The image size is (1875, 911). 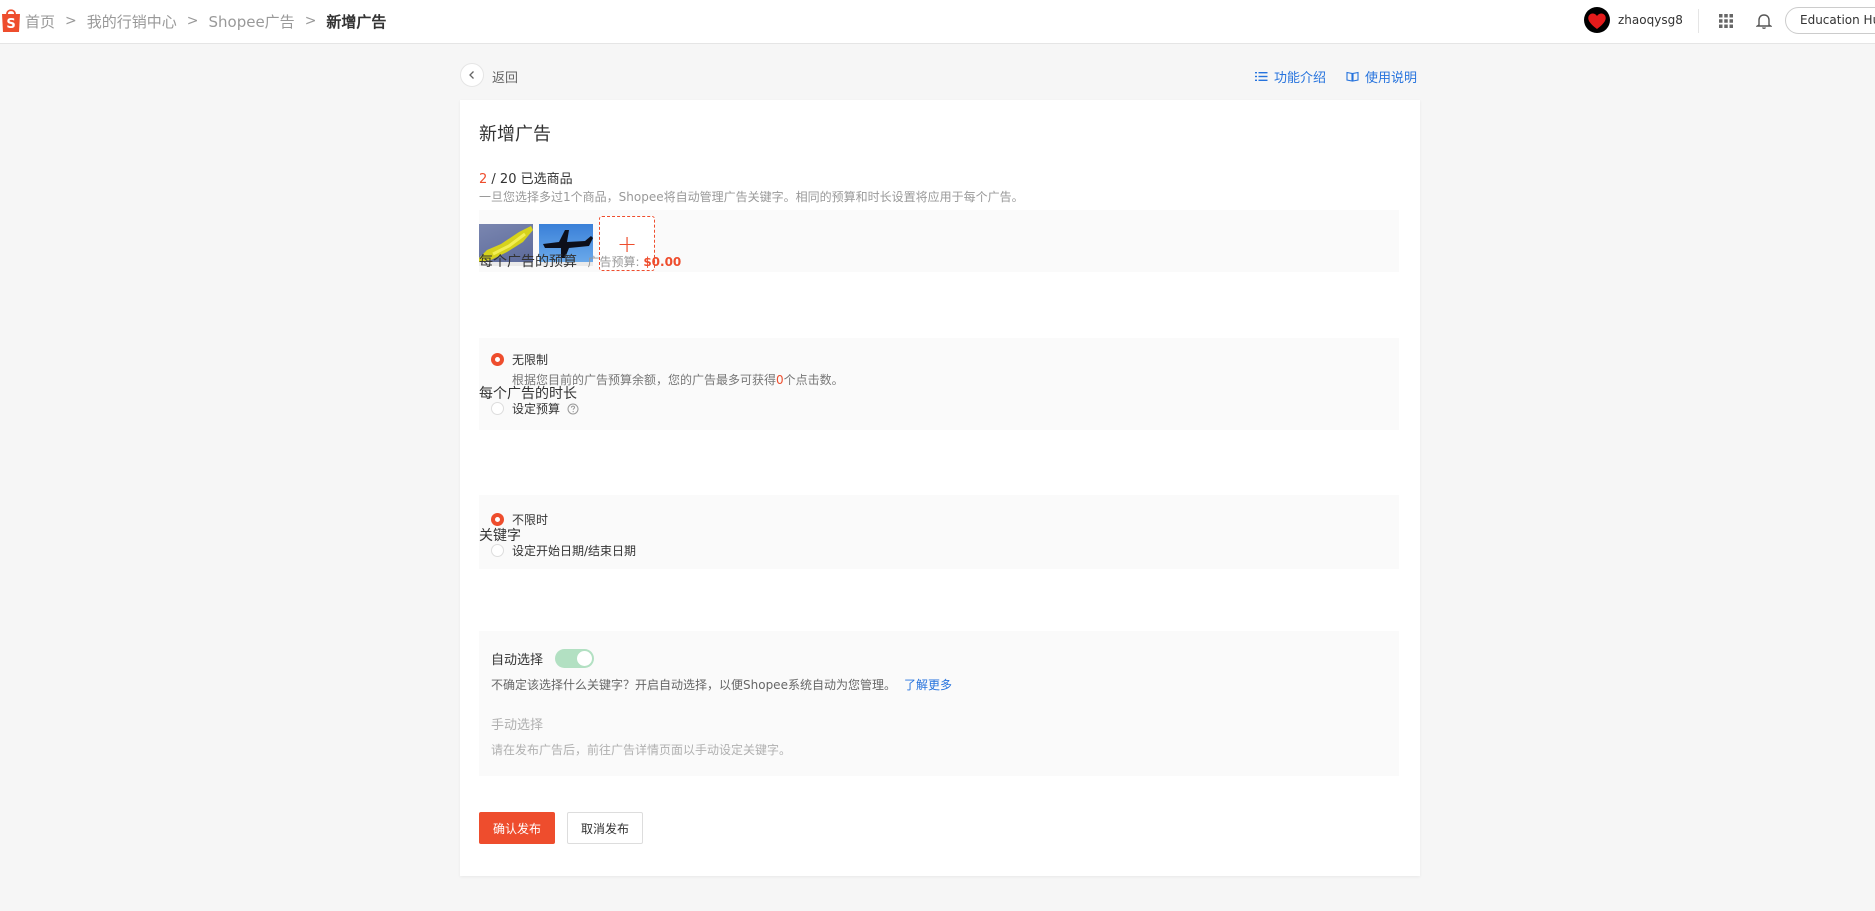 What do you see at coordinates (1764, 23) in the screenshot?
I see `bell-icon` at bounding box center [1764, 23].